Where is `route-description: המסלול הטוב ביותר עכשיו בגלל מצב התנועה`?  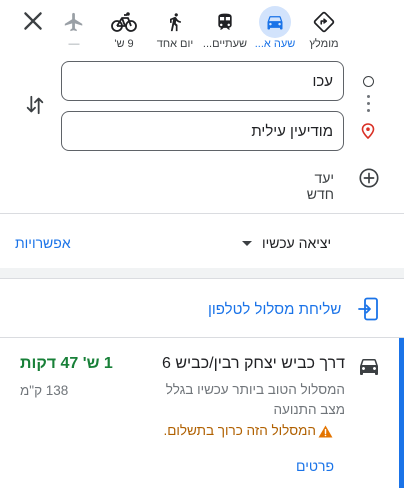
route-description: המסלול הטוב ביותר עכשיו בגלל מצב התנועה is located at coordinates (255, 399).